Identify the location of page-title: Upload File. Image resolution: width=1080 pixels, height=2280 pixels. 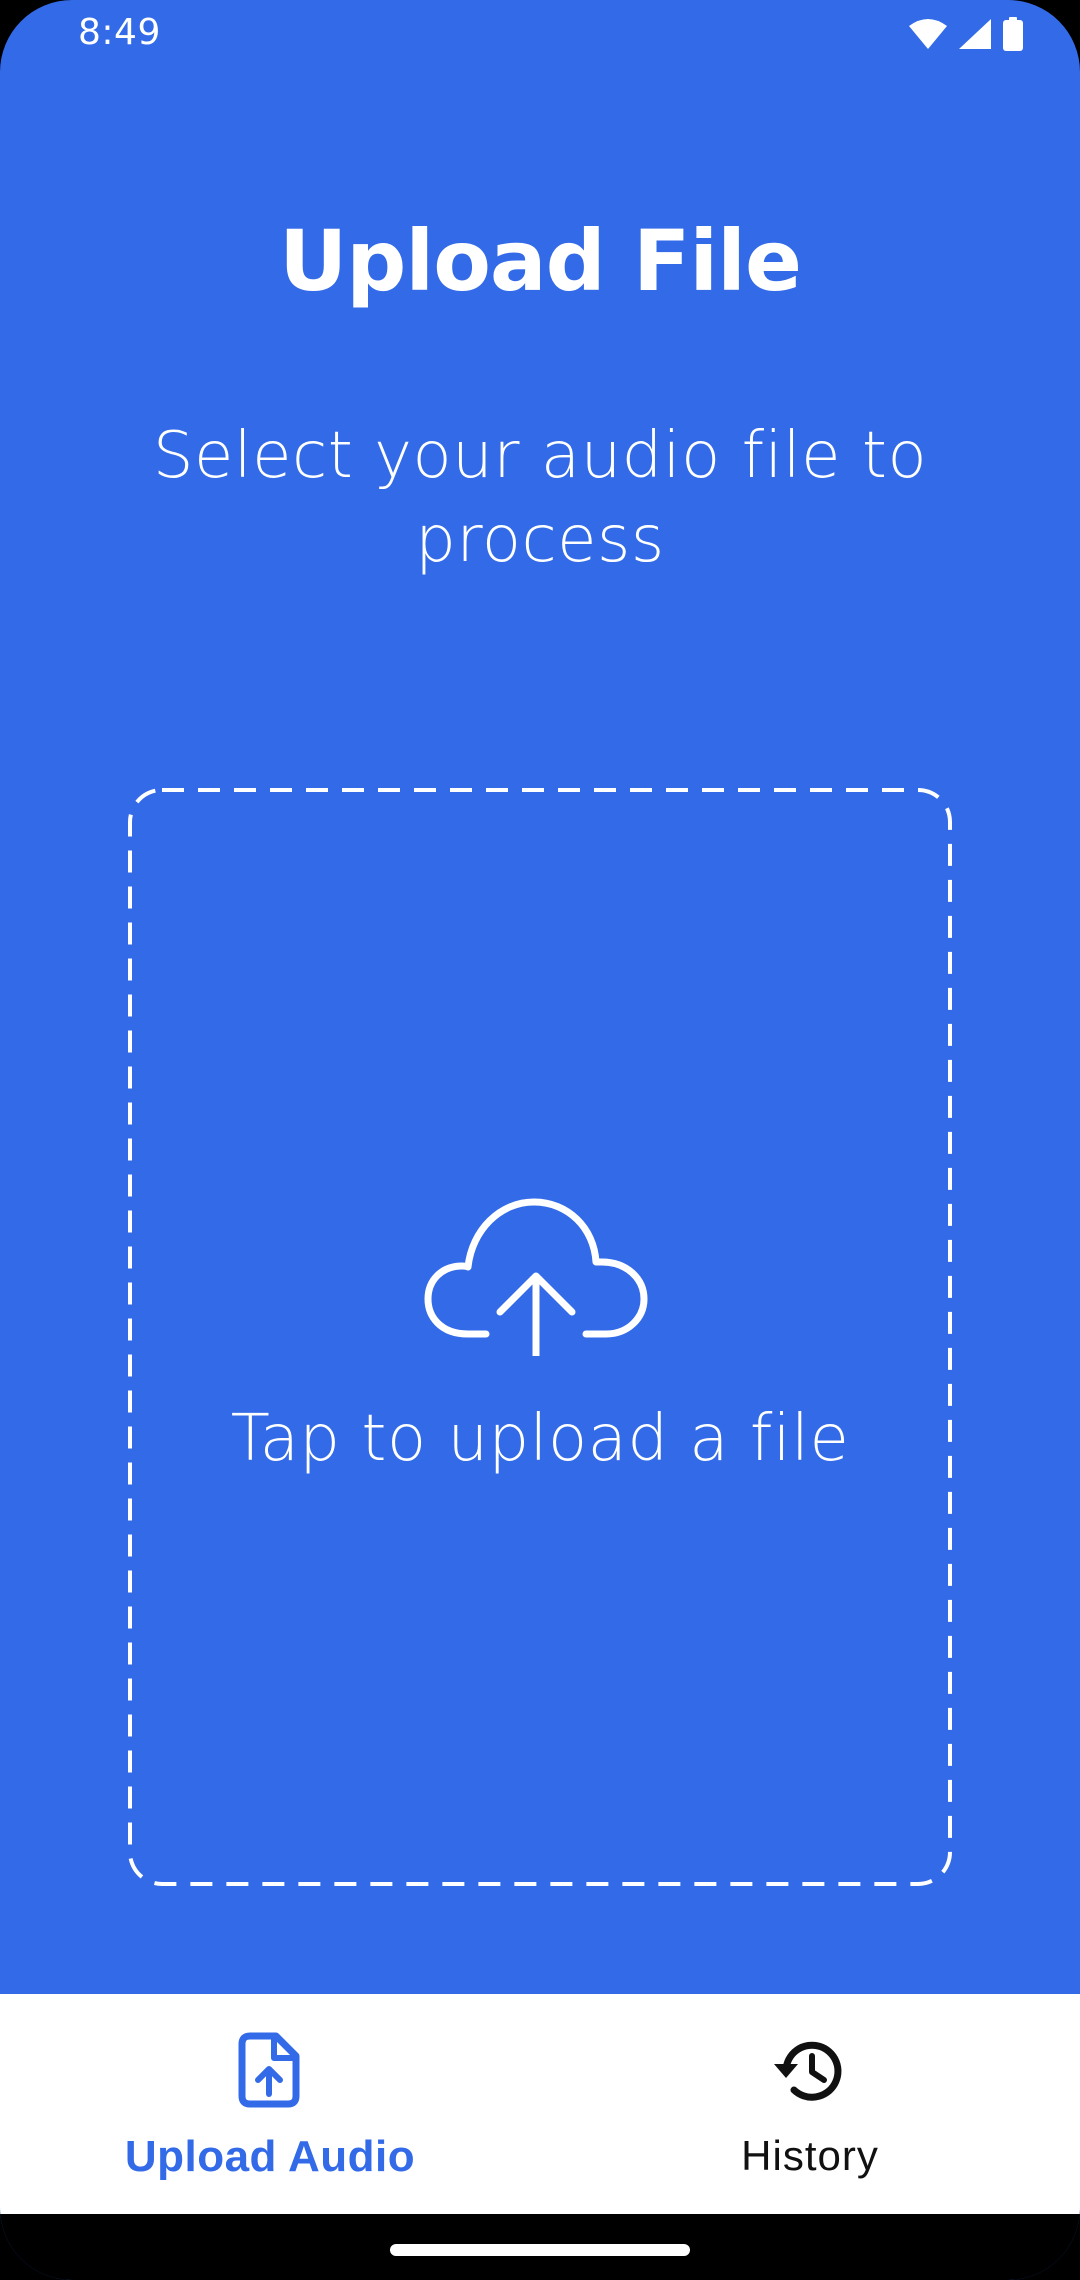
(540, 261).